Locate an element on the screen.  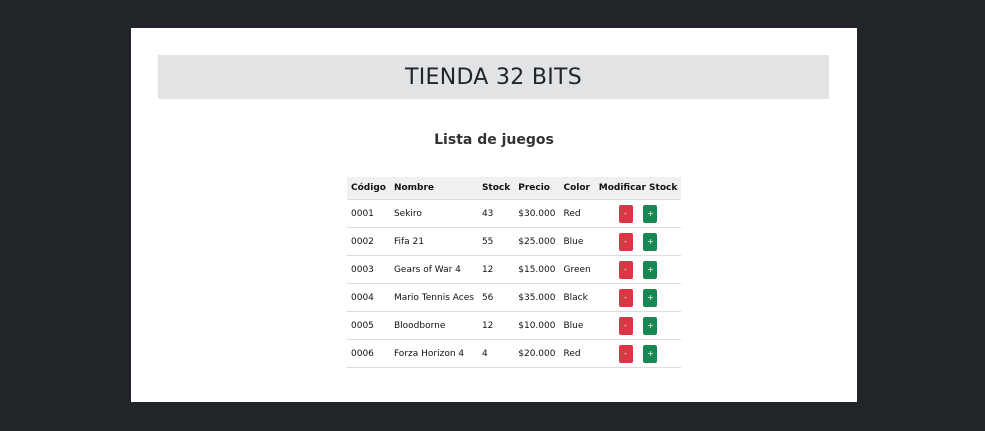
cell-precio: $30.000 is located at coordinates (537, 213).